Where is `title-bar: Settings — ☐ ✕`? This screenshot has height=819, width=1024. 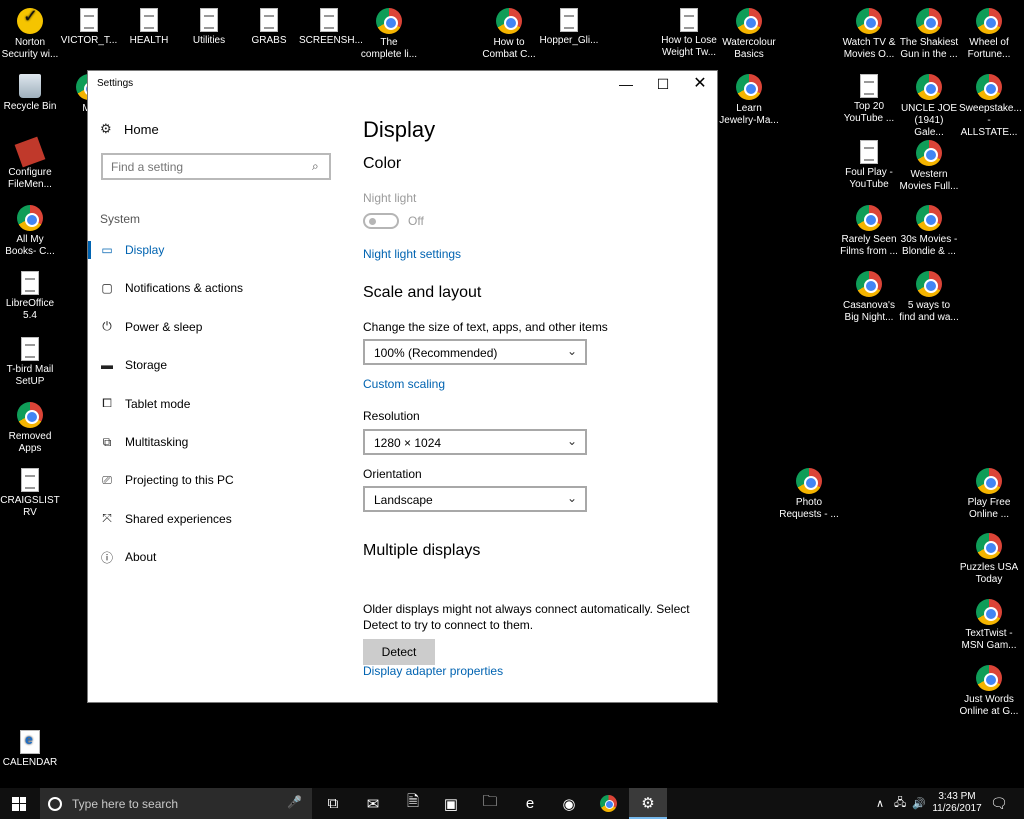 title-bar: Settings — ☐ ✕ is located at coordinates (402, 84).